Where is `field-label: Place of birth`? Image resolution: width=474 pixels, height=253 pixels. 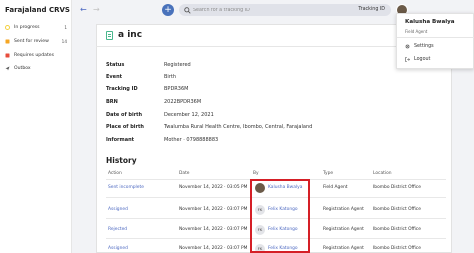
field-label: Place of birth is located at coordinates (125, 127).